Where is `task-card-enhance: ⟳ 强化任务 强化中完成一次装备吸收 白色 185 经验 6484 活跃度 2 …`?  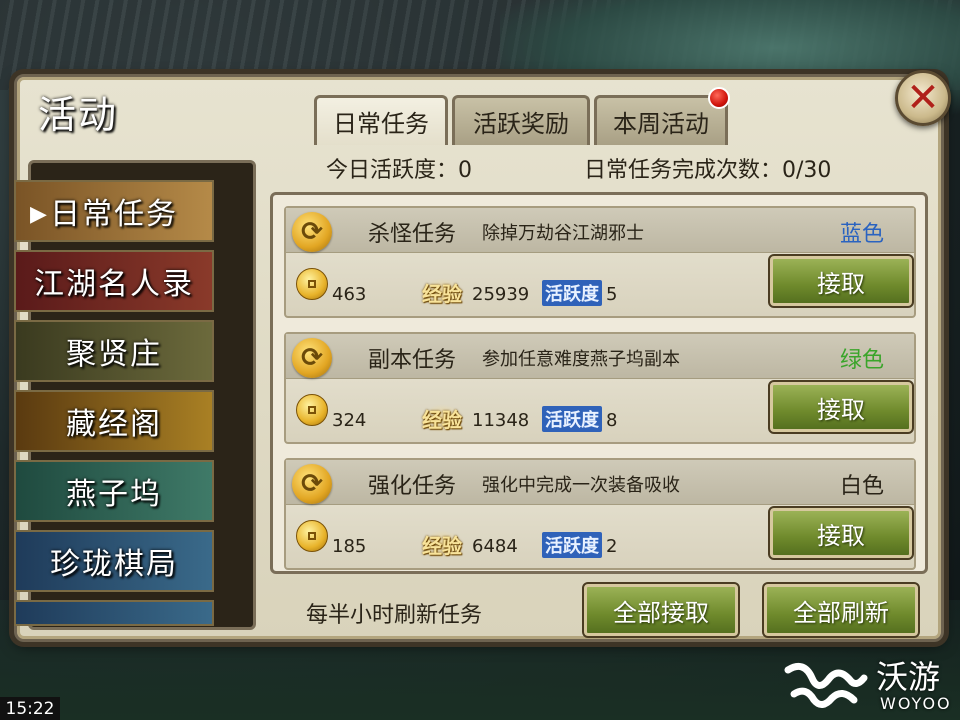 task-card-enhance: ⟳ 强化任务 强化中完成一次装备吸收 白色 185 经验 6484 活跃度 2 … is located at coordinates (600, 514).